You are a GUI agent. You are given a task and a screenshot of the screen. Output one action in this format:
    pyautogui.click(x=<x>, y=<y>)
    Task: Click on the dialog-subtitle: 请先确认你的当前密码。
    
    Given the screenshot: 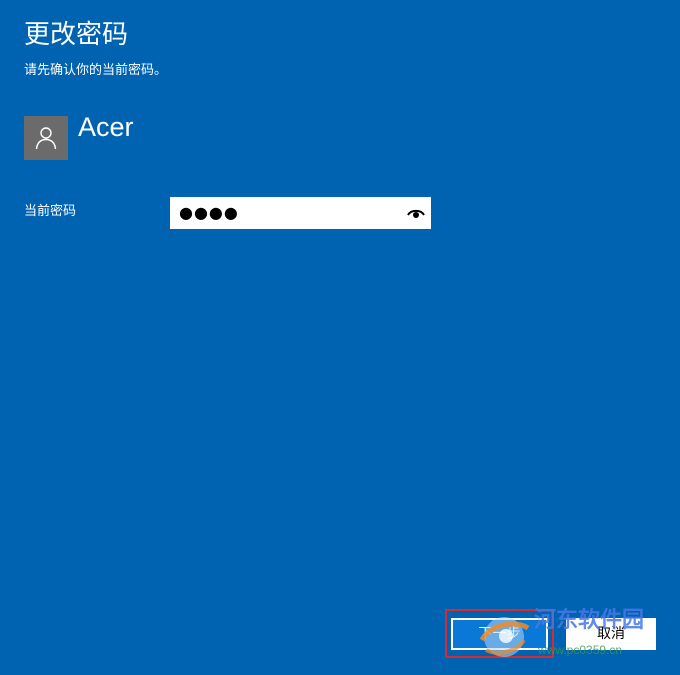 What is the action you would take?
    pyautogui.click(x=96, y=70)
    